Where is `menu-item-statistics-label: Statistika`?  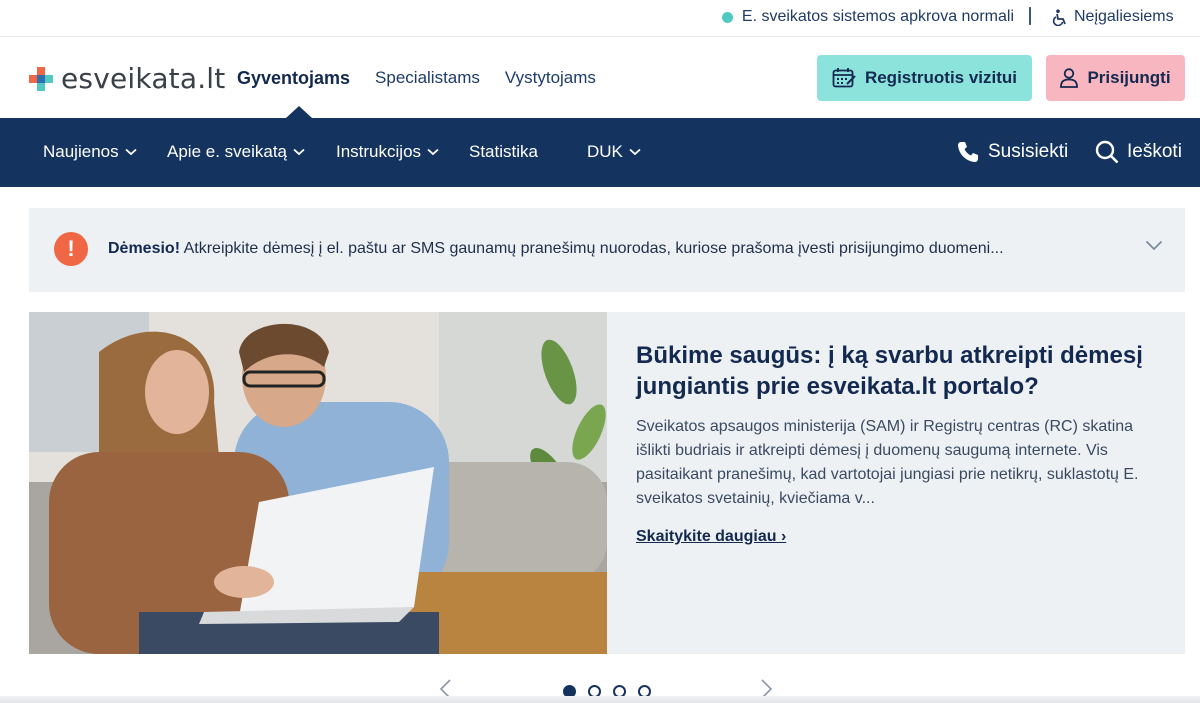
menu-item-statistics-label: Statistika is located at coordinates (503, 151).